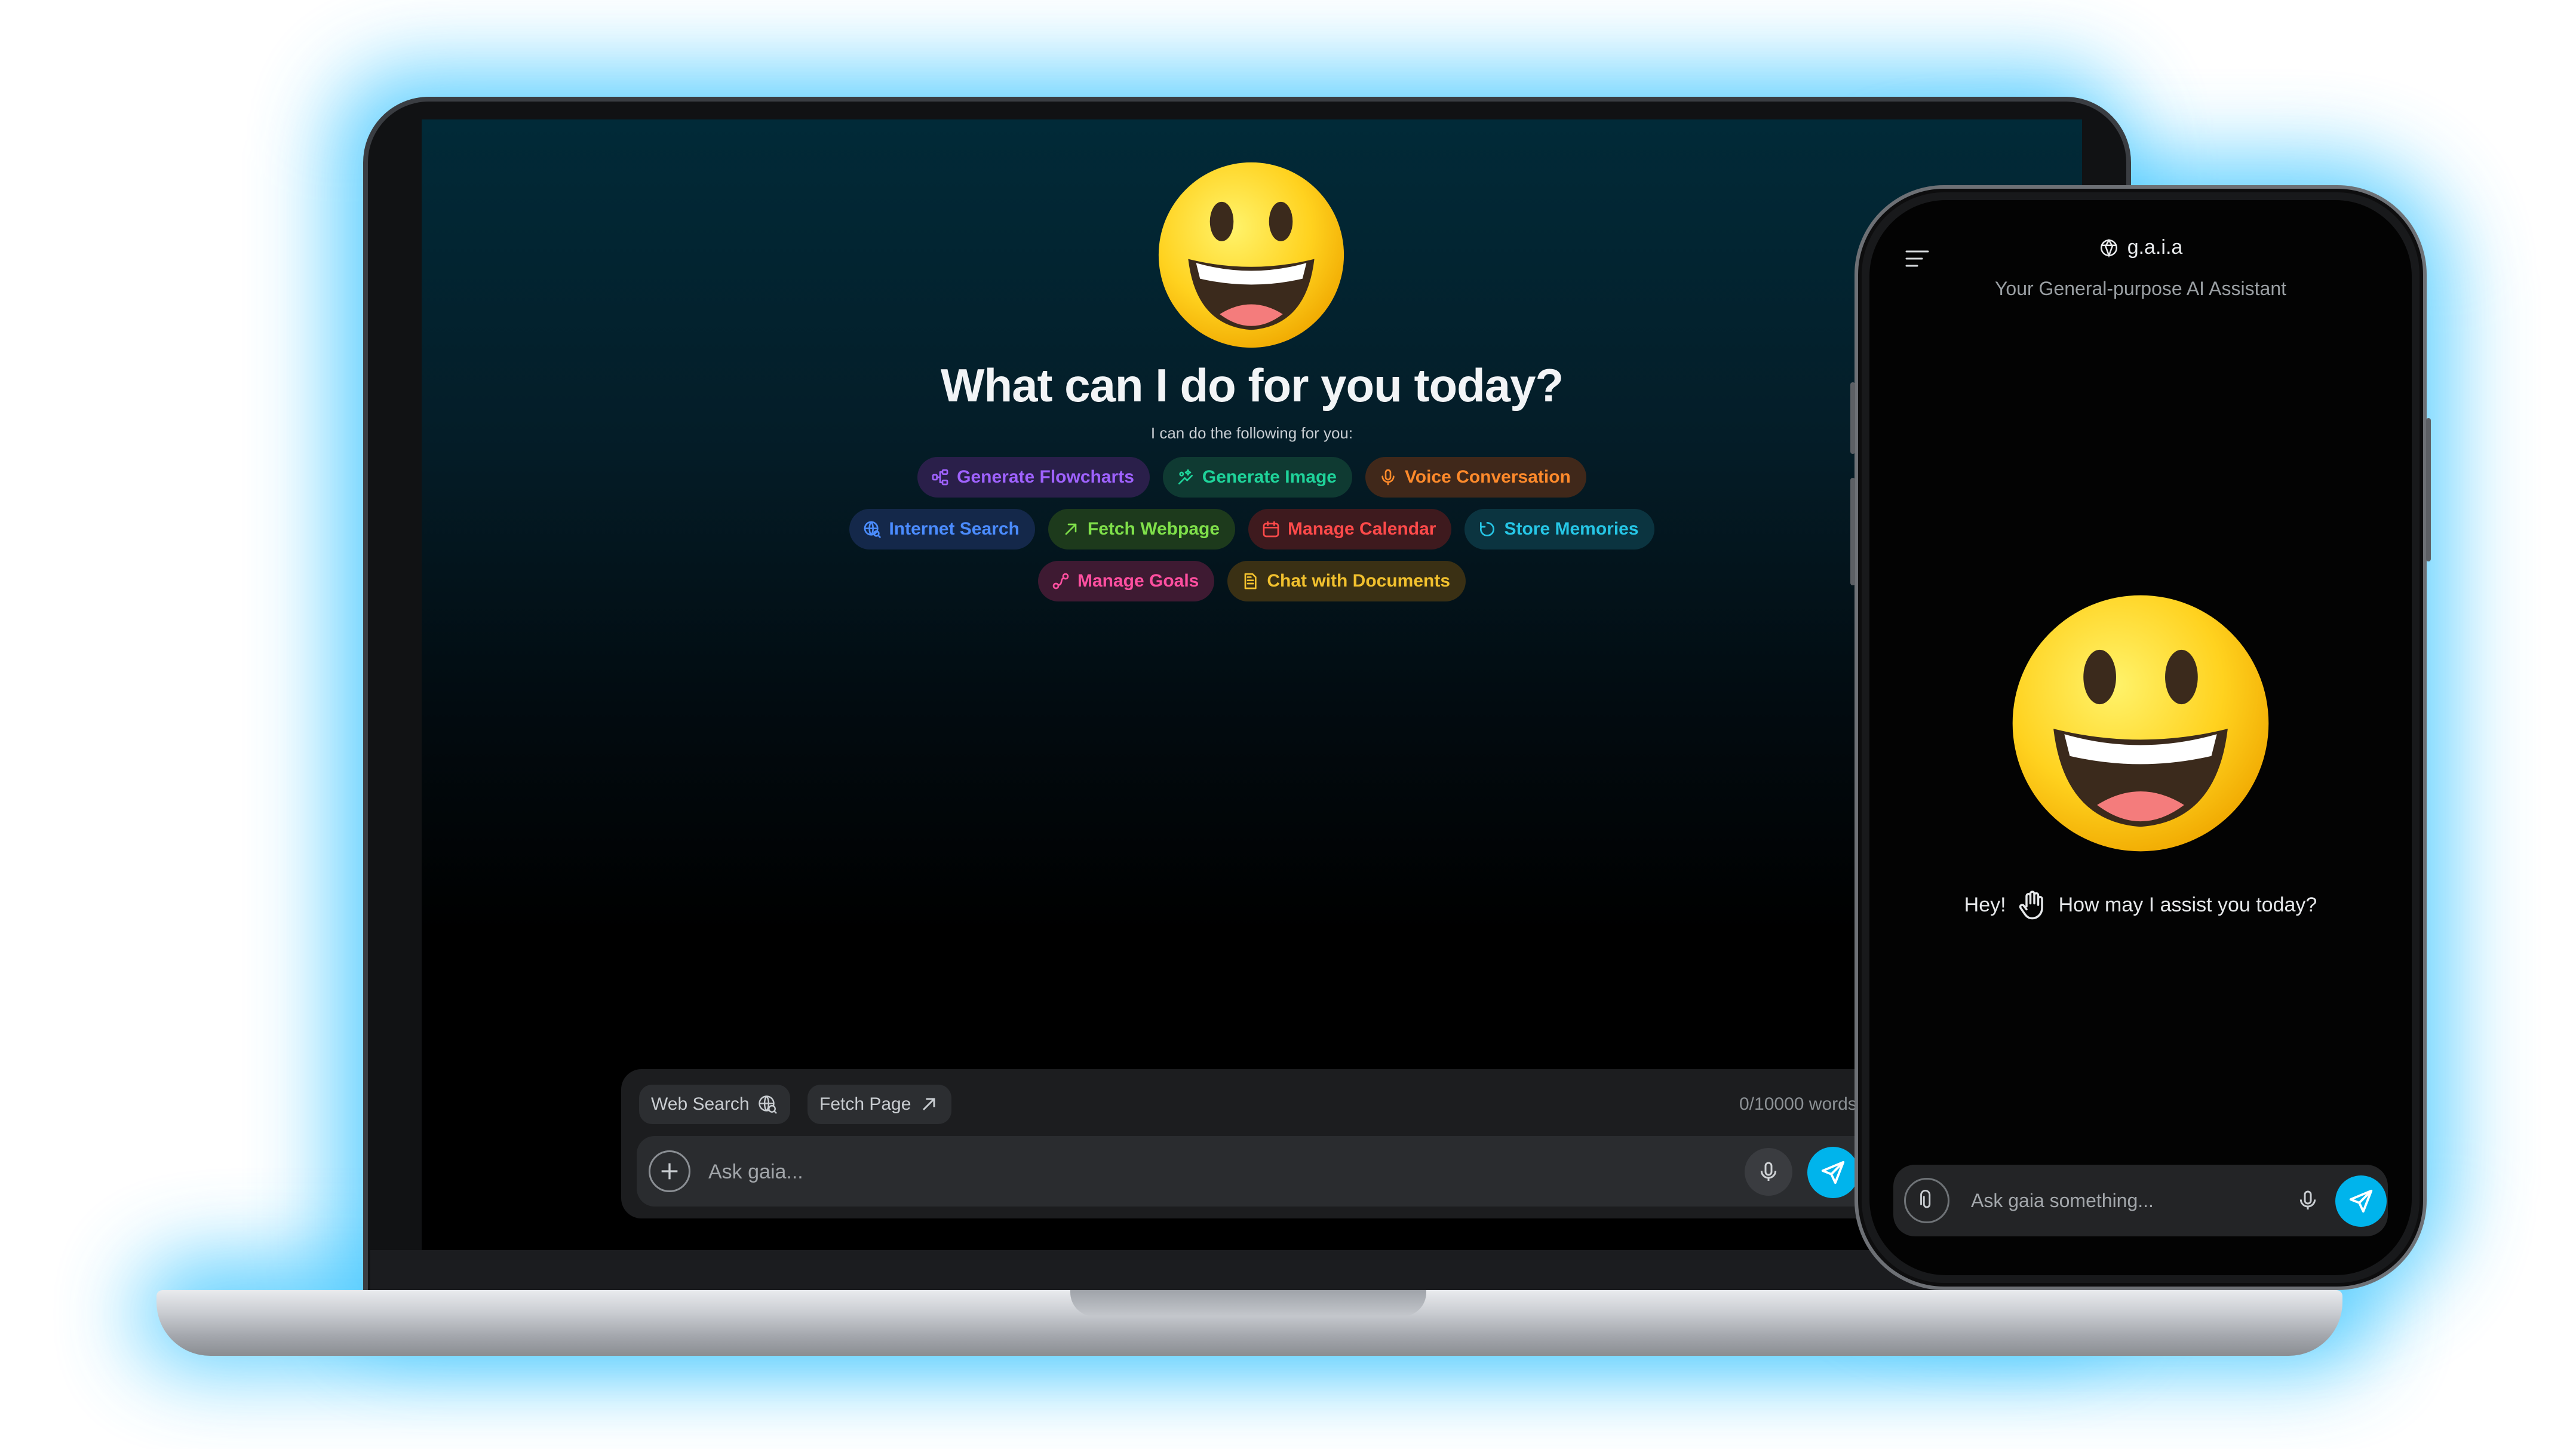 The width and height of the screenshot is (2576, 1449). What do you see at coordinates (1252, 385) in the screenshot?
I see `page-title: What can I do for you today?` at bounding box center [1252, 385].